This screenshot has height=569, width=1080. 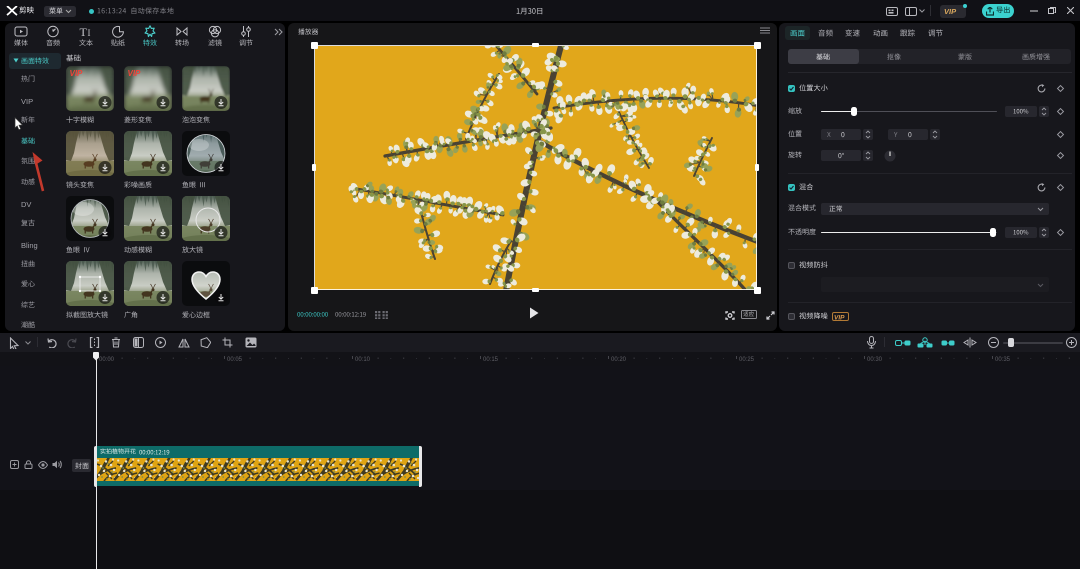 I want to click on svg-text: 00:05, so click(x=235, y=360).